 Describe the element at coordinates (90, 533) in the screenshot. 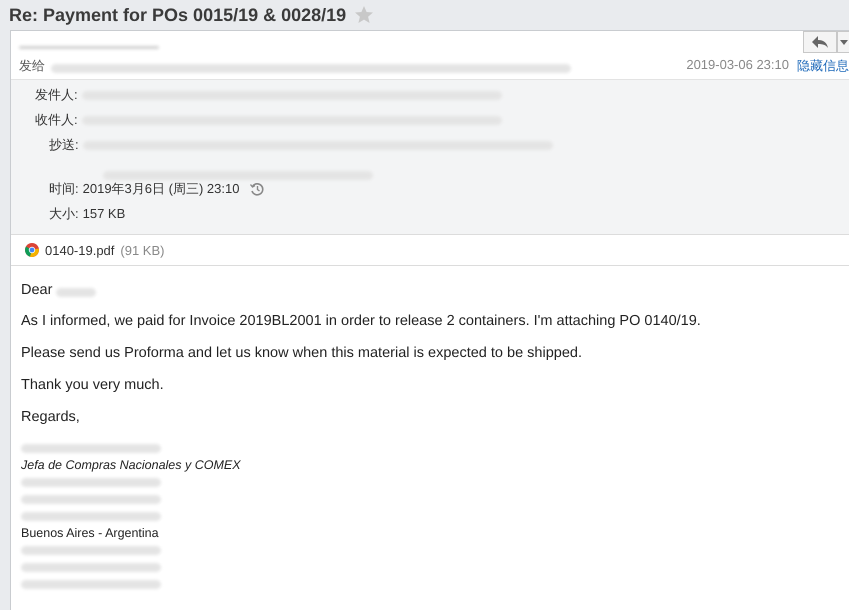

I see `signature-line: Buenos Aires - Argentina` at that location.